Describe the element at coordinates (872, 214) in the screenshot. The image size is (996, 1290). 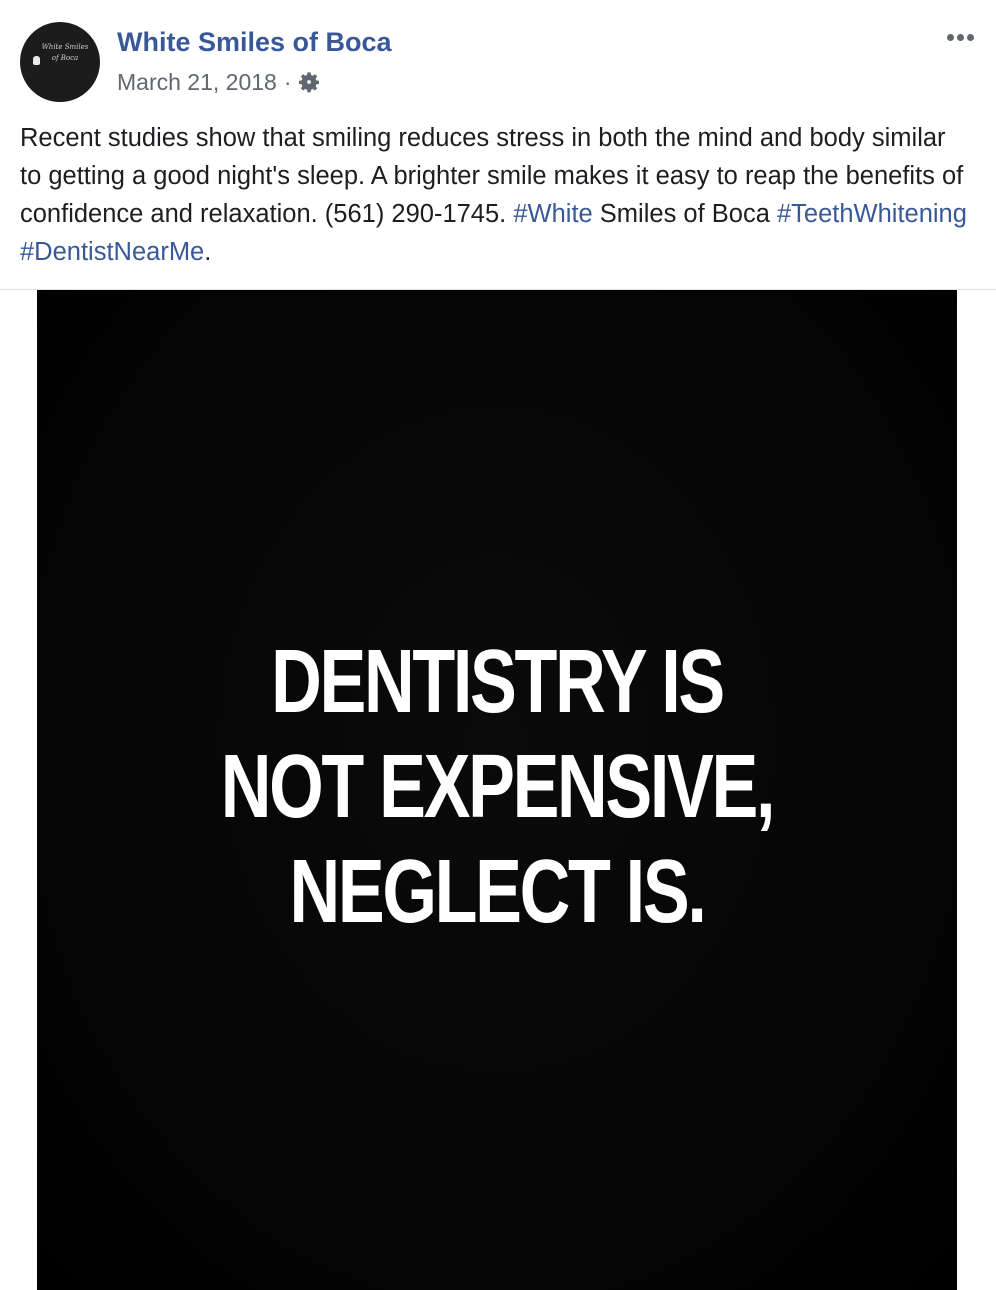
I see `hashtag-teethwhitening-link: #TeethWhitening` at that location.